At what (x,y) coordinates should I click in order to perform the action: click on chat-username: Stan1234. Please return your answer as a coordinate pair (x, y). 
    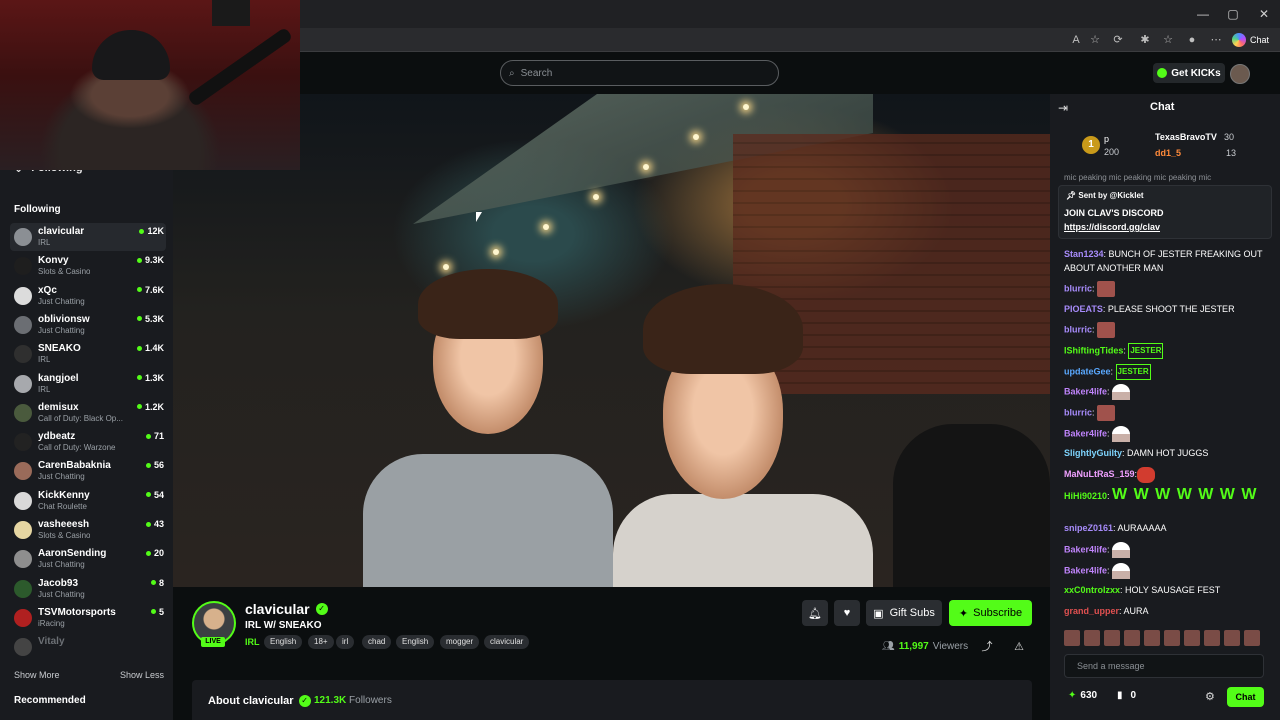
    Looking at the image, I should click on (1084, 254).